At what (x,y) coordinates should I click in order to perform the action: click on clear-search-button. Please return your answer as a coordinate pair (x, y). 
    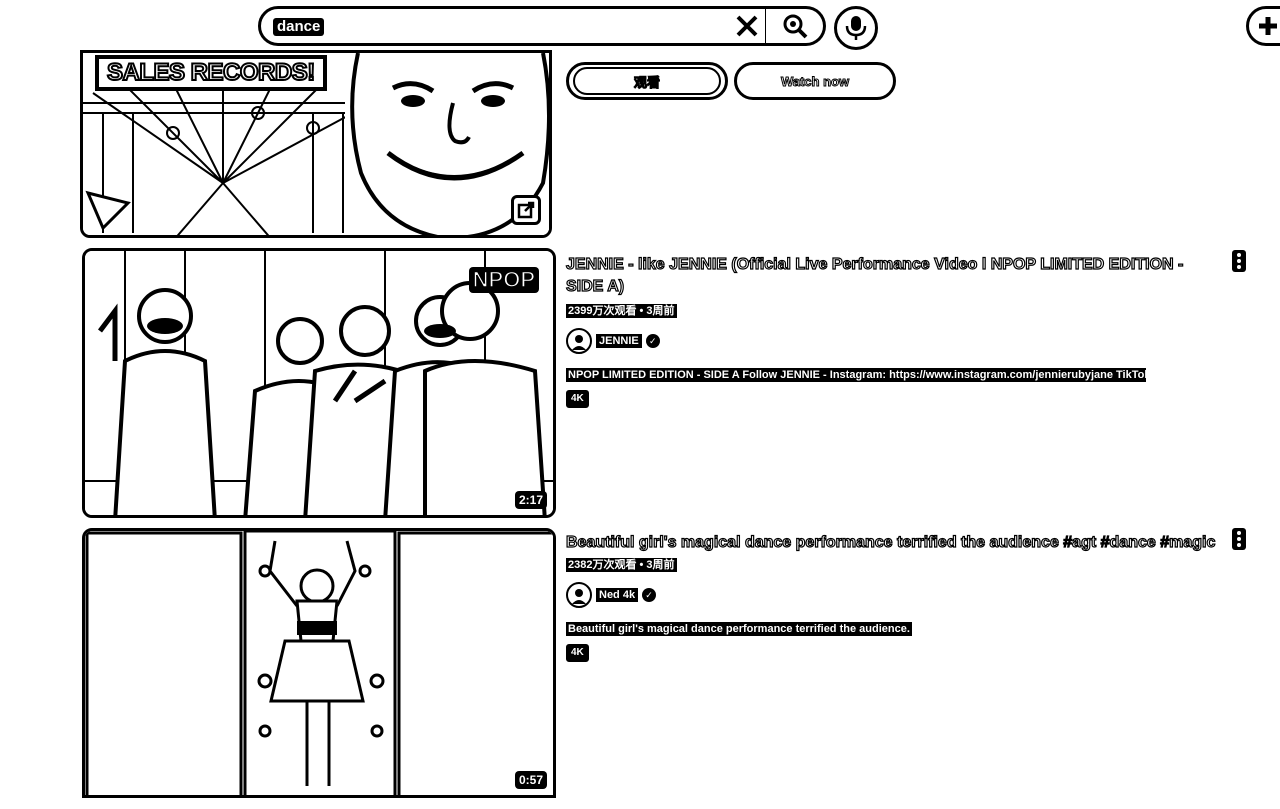
    Looking at the image, I should click on (747, 26).